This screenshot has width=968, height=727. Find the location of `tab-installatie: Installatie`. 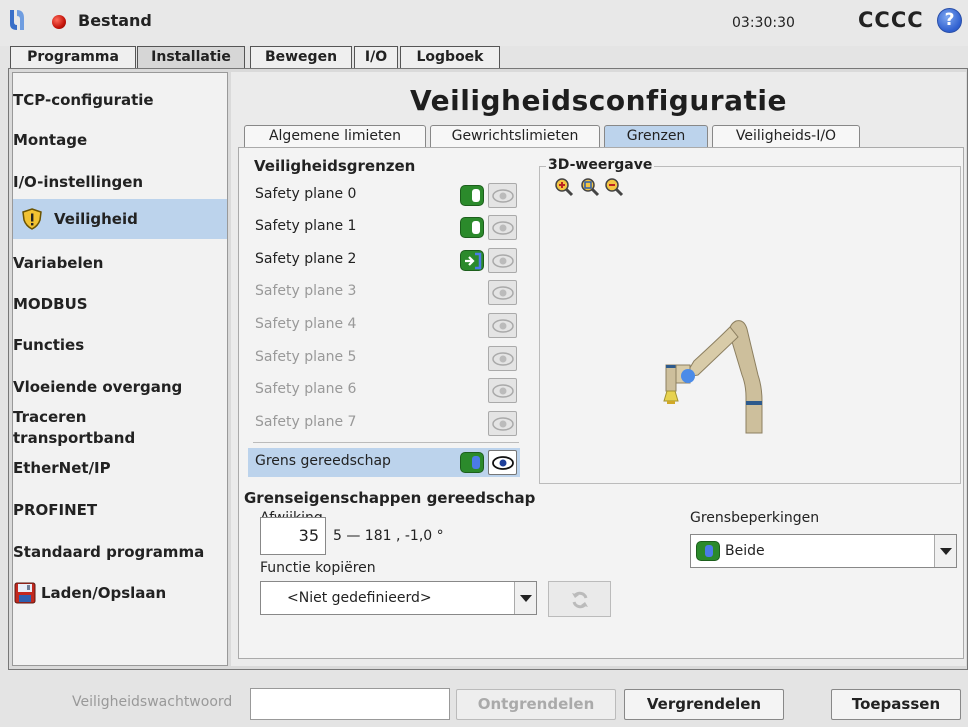

tab-installatie: Installatie is located at coordinates (191, 58).